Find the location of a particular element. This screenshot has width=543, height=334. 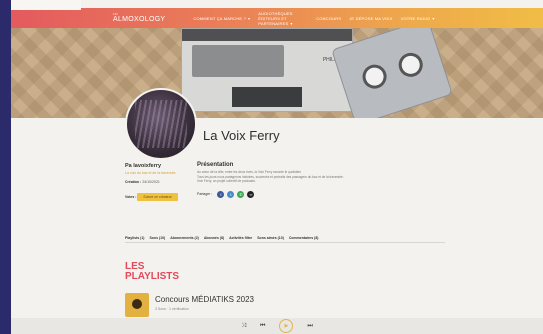

recorder-strip is located at coordinates (267, 35).